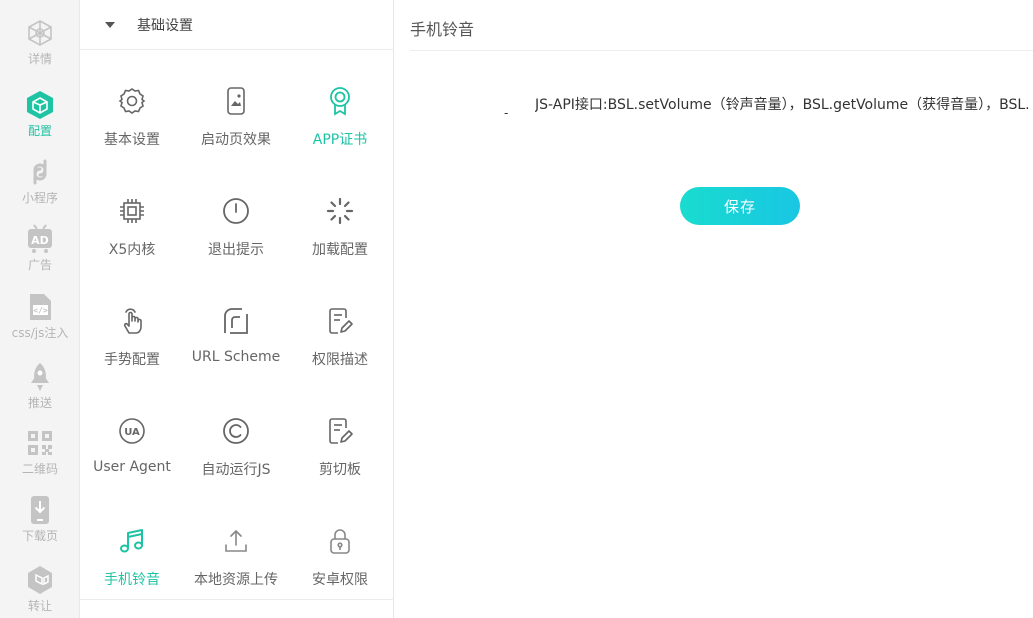  Describe the element at coordinates (236, 230) in the screenshot. I see `tile-exit-prompt: 退出提示` at that location.